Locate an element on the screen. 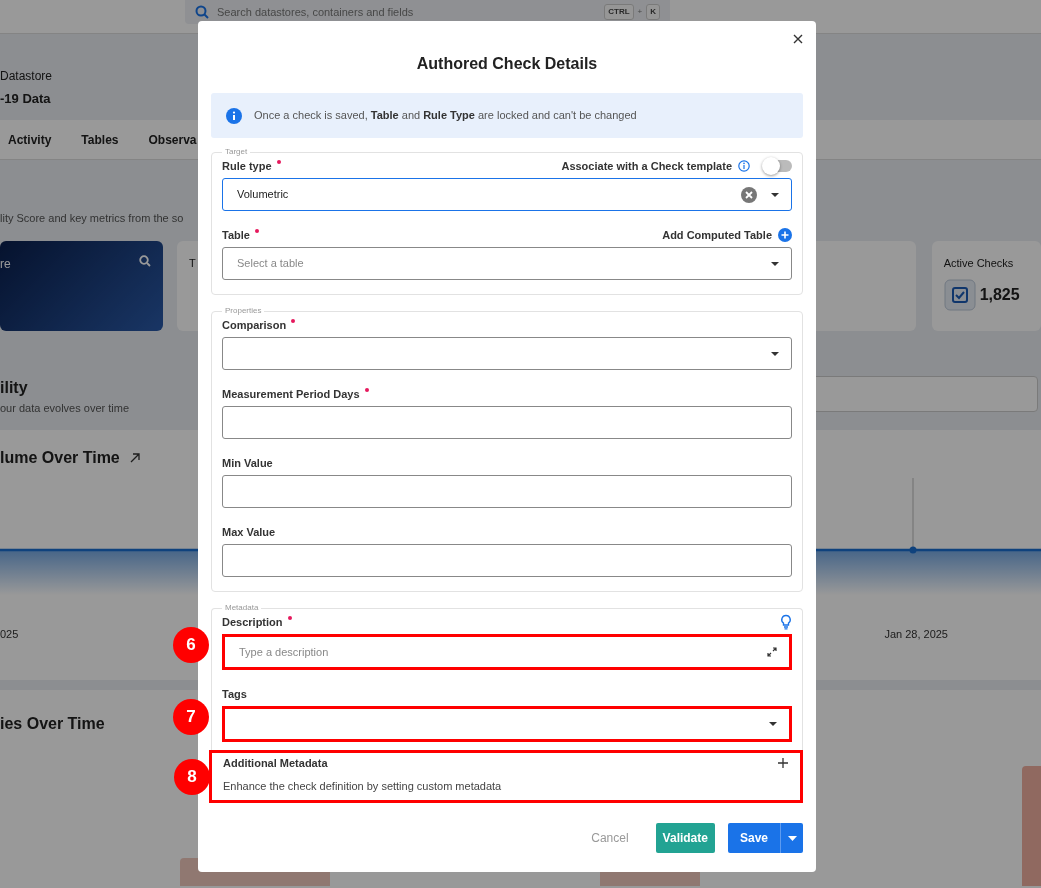 The width and height of the screenshot is (1041, 888). textarea-field: Type a description is located at coordinates (507, 652).